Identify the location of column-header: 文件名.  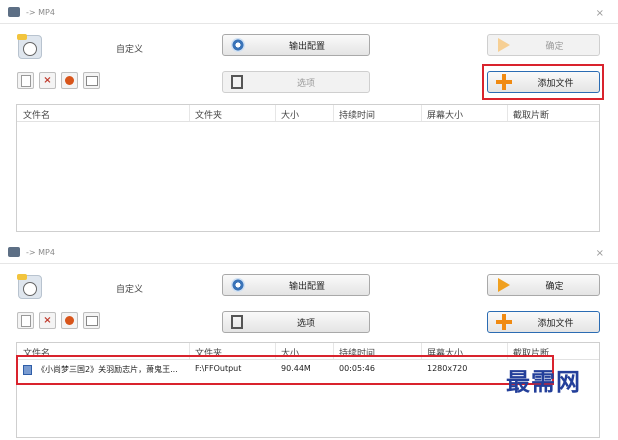
(36, 114).